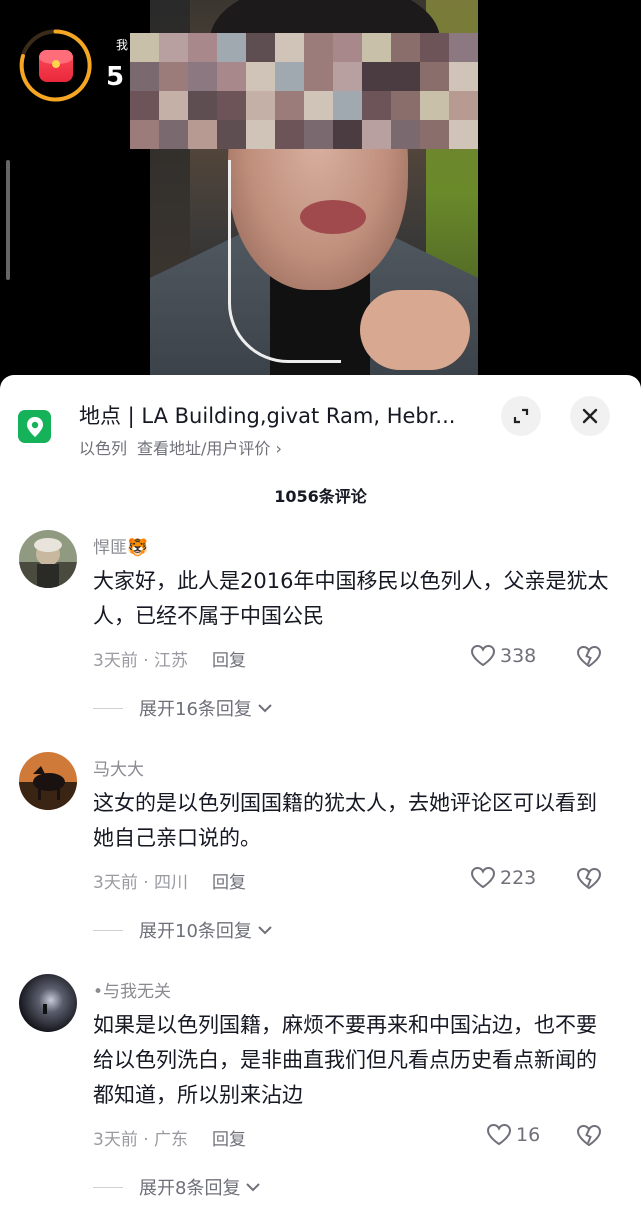 Image resolution: width=641 pixels, height=1215 pixels. I want to click on location-country: 以色列, so click(103, 448).